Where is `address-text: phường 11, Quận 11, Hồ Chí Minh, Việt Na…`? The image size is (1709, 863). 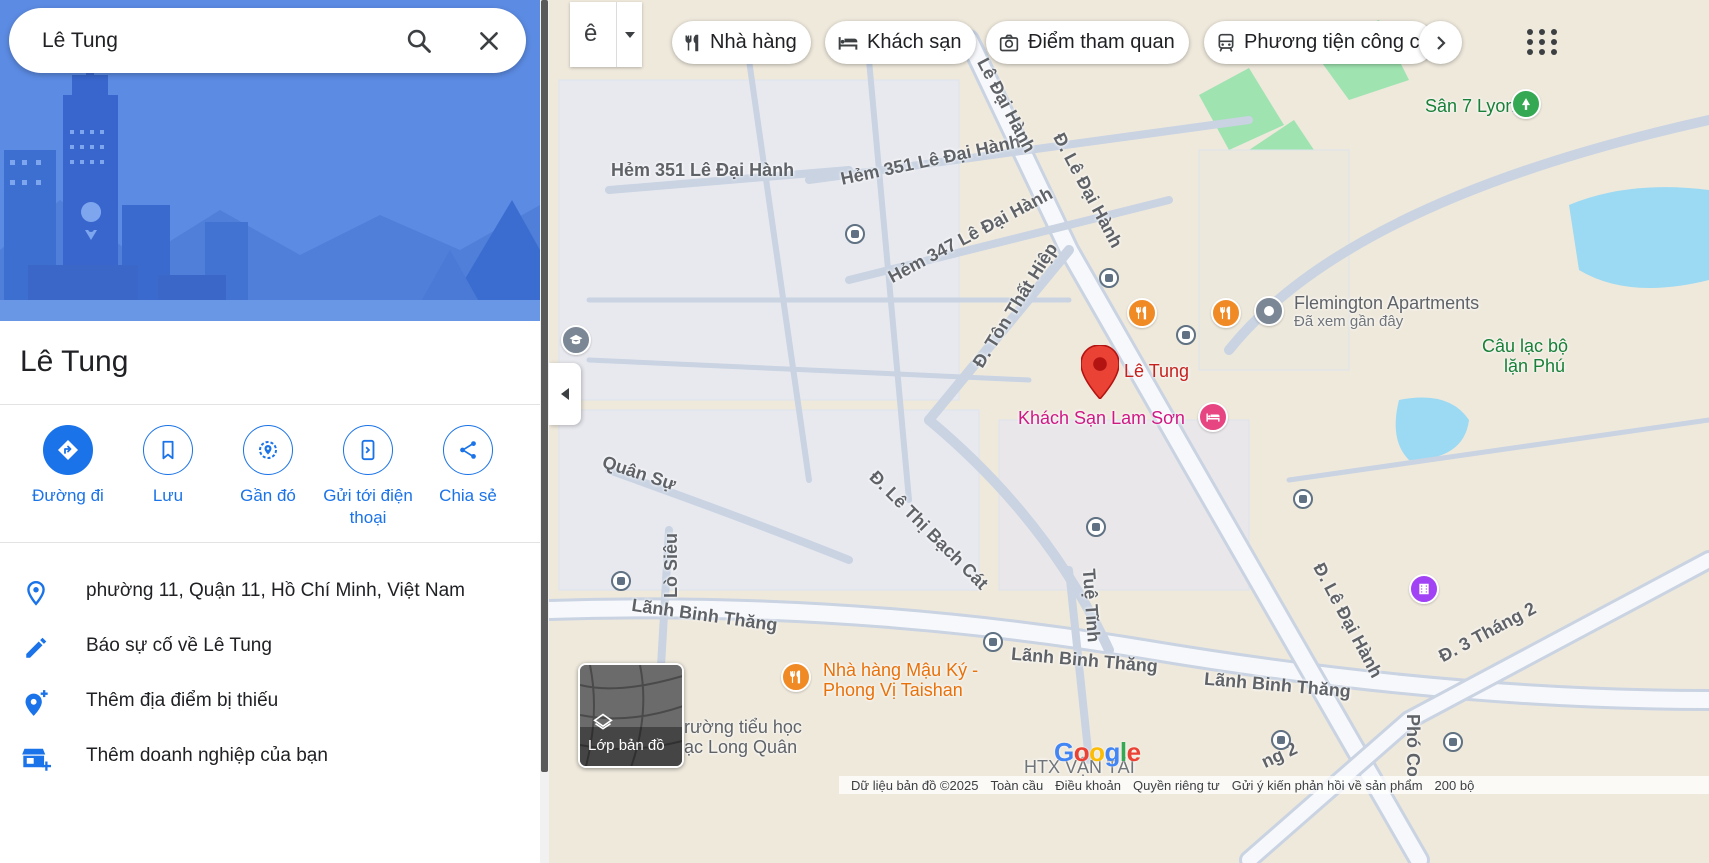 address-text: phường 11, Quận 11, Hồ Chí Minh, Việt Na… is located at coordinates (275, 590).